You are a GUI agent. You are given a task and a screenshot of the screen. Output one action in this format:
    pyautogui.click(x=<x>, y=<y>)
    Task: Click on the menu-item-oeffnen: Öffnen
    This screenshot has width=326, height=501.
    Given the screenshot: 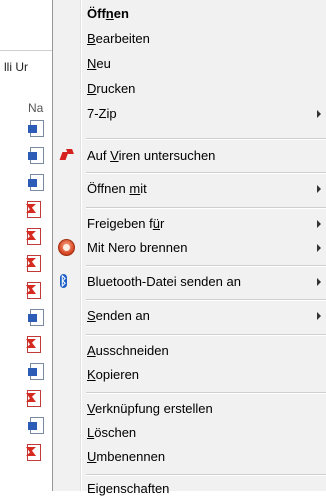 What is the action you would take?
    pyautogui.click(x=189, y=14)
    